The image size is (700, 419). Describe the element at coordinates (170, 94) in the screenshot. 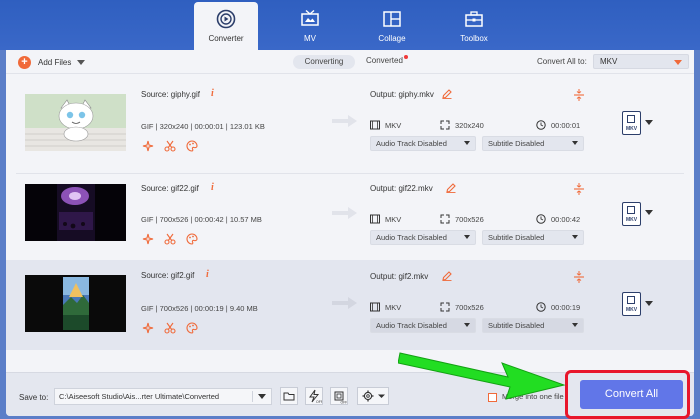

I see `source-filename: Source: giphy.gif` at that location.